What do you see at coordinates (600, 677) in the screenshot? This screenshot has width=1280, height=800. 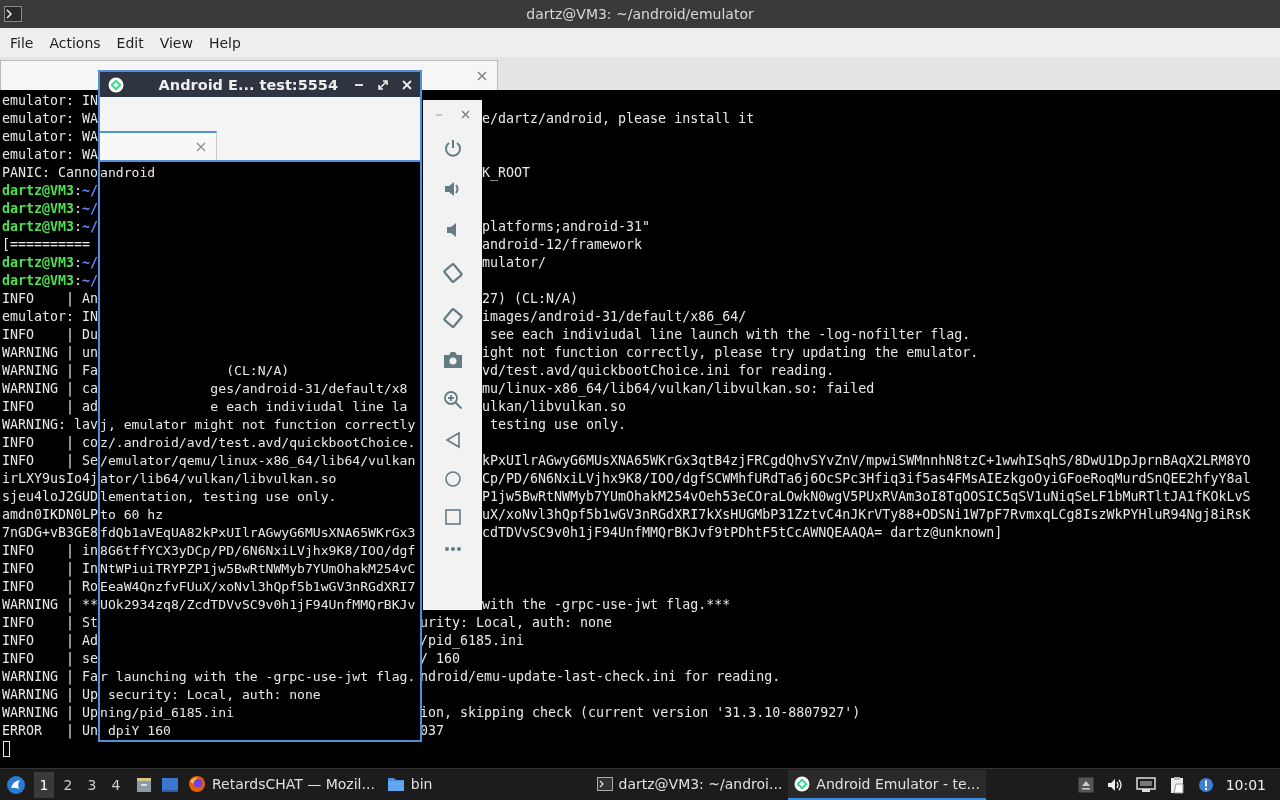 I see `log-line: ndroid/emu-update-last-check.ini for reading.` at bounding box center [600, 677].